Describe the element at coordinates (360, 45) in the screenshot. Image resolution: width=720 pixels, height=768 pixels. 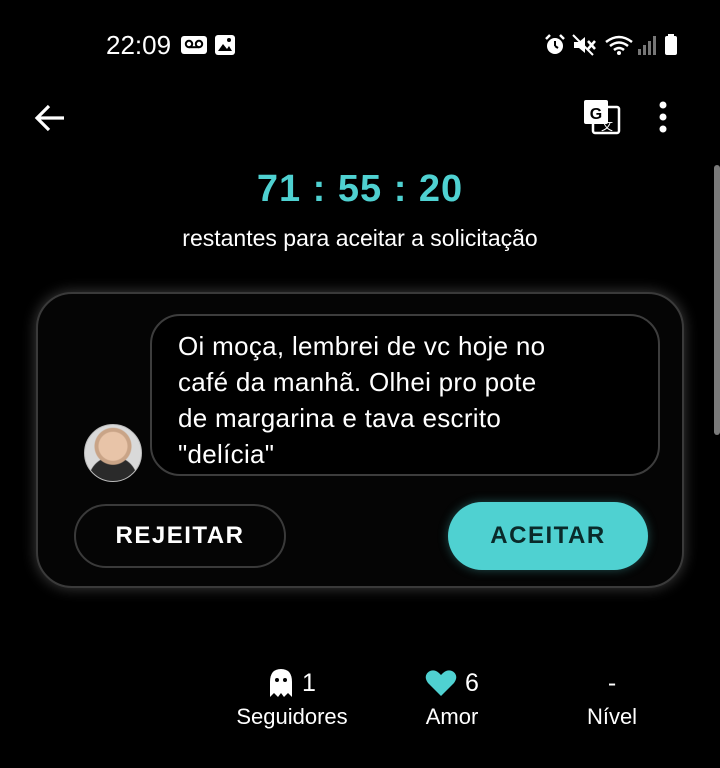
I see `status-bar: 22:09` at that location.